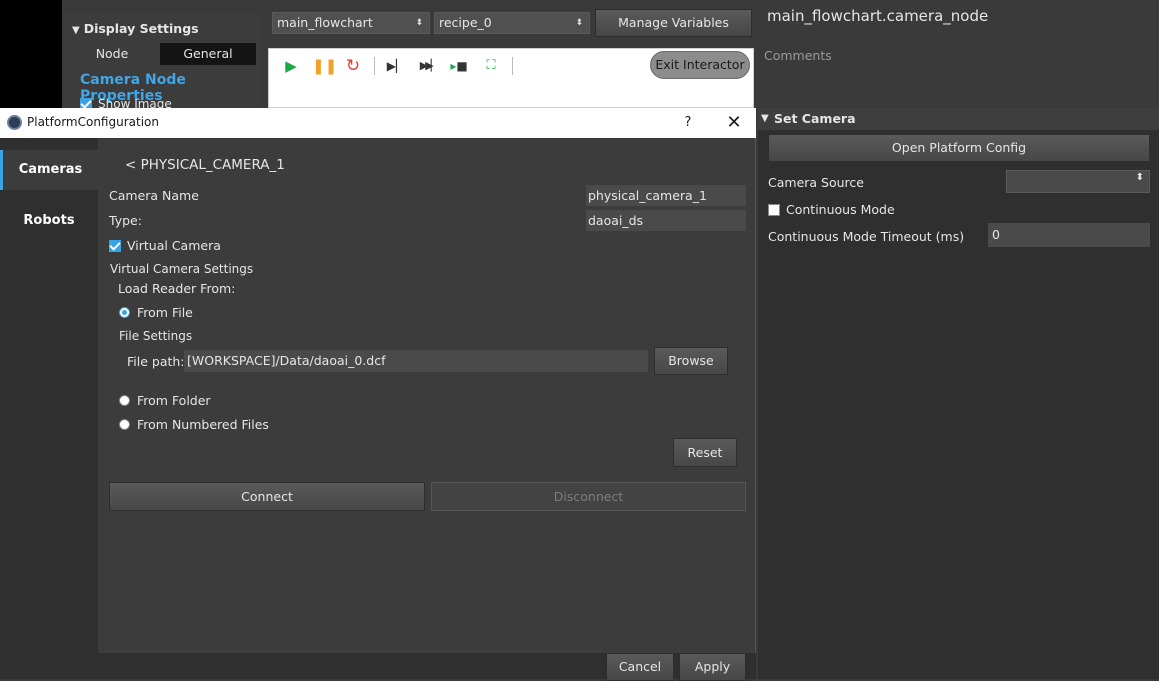 The width and height of the screenshot is (1159, 681). What do you see at coordinates (588, 496) in the screenshot?
I see `disconnect-button: Disconnect` at bounding box center [588, 496].